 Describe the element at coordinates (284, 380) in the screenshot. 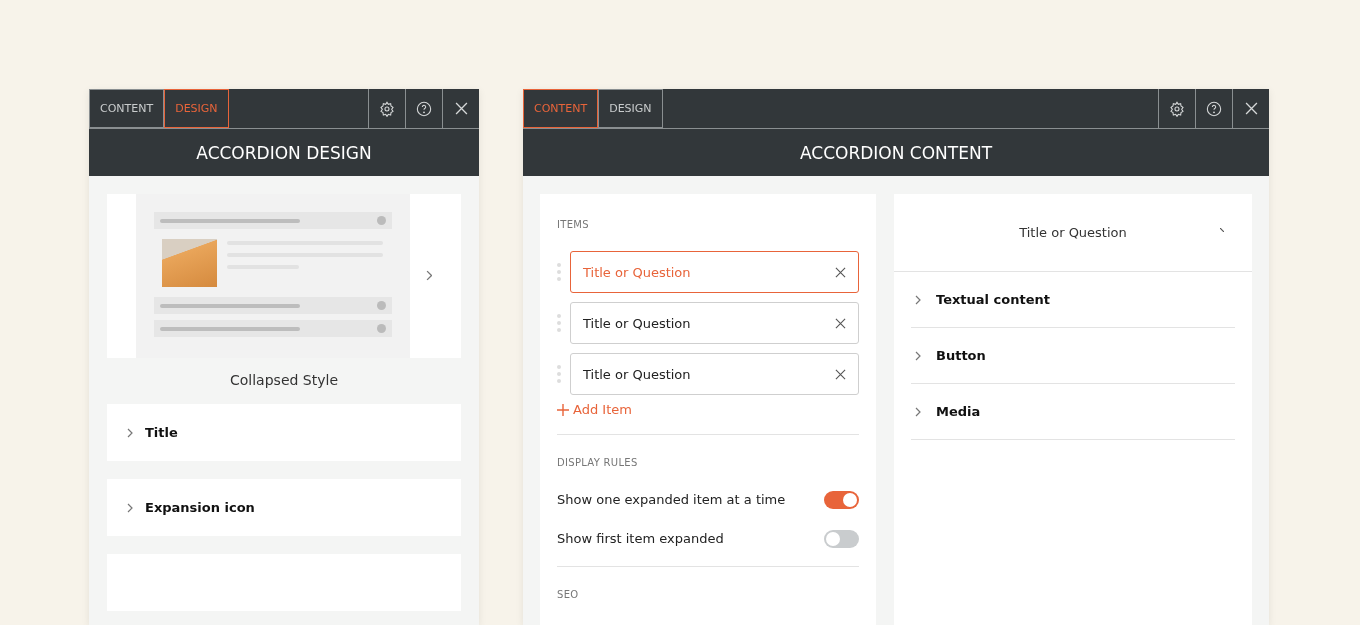

I see `style-caption: Collapsed Style` at that location.